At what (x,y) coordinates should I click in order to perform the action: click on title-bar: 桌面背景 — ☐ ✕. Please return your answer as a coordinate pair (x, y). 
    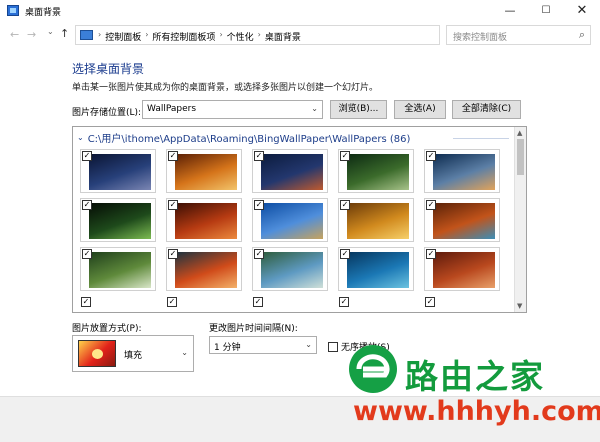
    Looking at the image, I should click on (300, 11).